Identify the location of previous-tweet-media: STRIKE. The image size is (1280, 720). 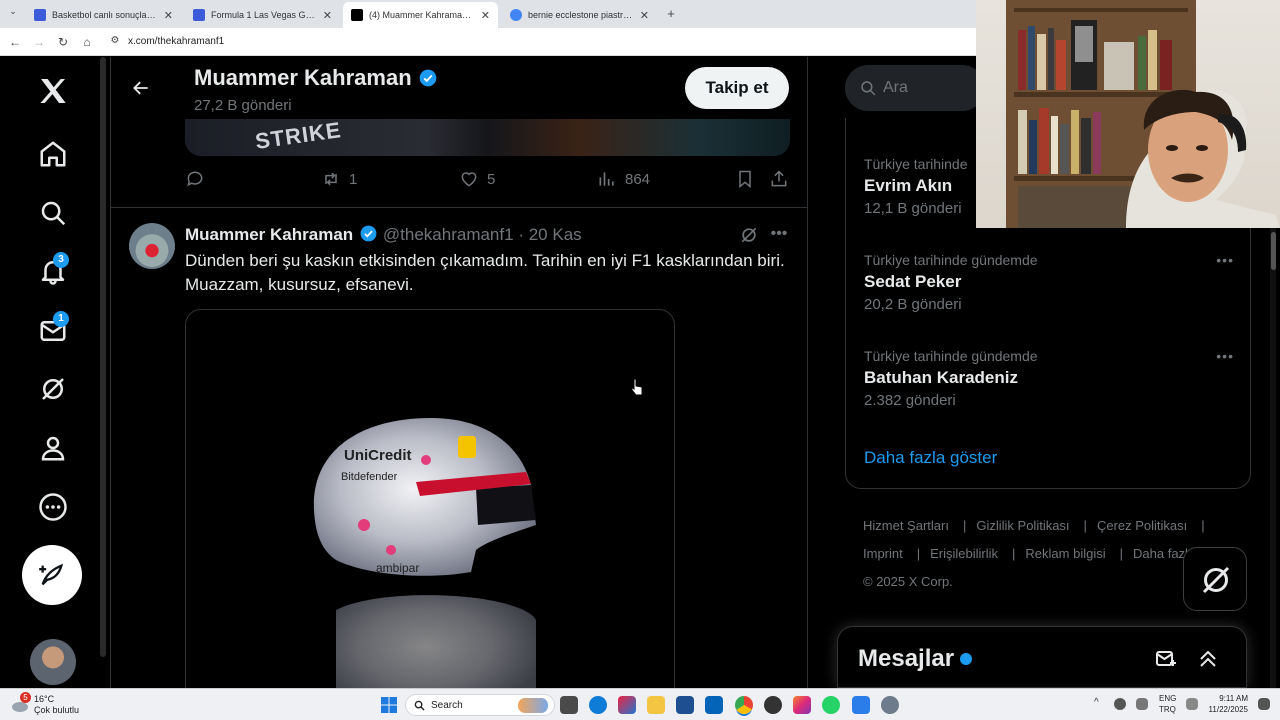
(487, 137).